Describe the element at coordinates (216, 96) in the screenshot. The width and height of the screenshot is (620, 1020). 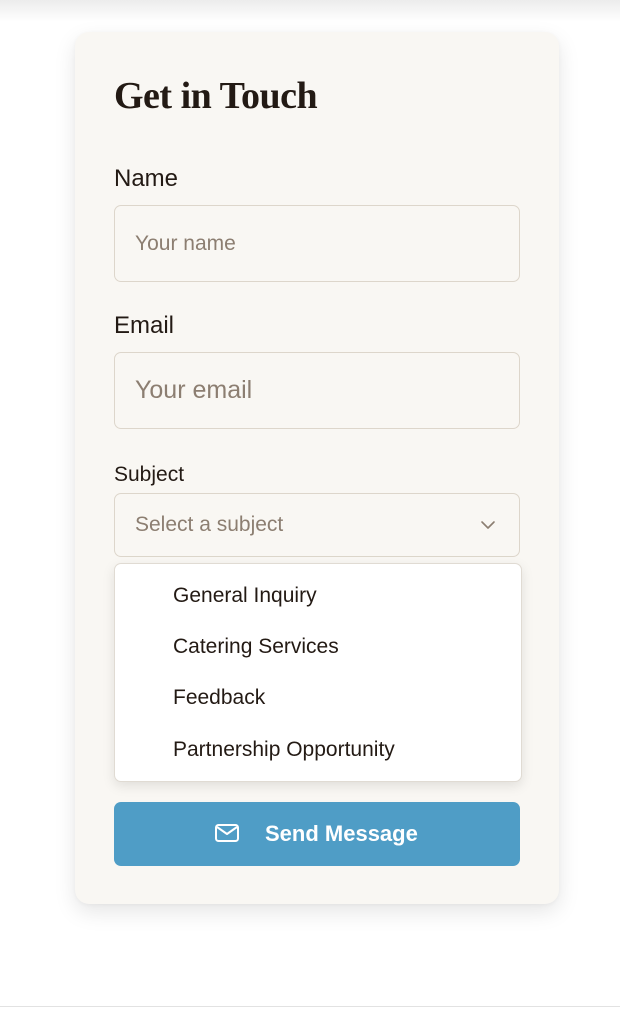
I see `form-title: Get in Touch` at that location.